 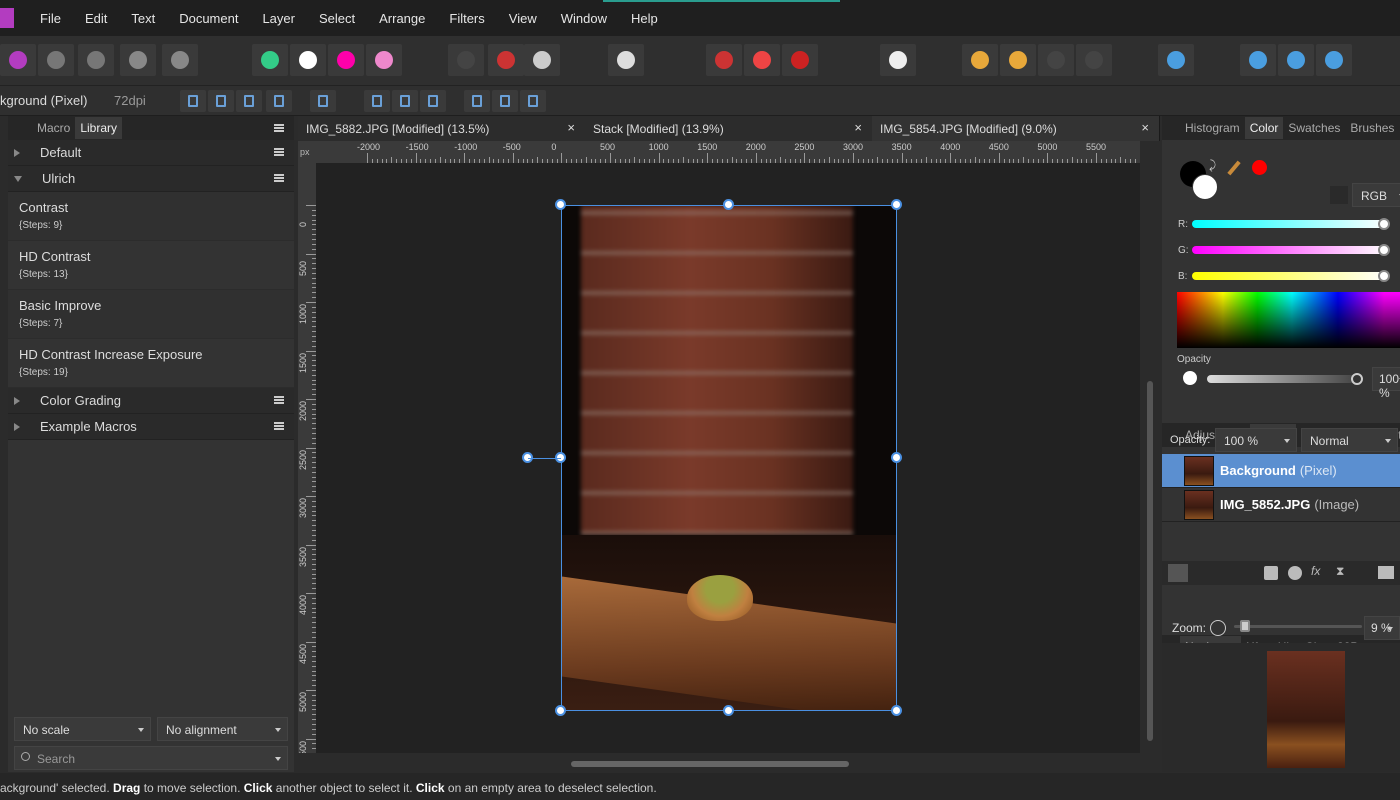 What do you see at coordinates (151, 363) in the screenshot?
I see `macro-item: HD Contrast Increase Exposure {Steps: 19}` at bounding box center [151, 363].